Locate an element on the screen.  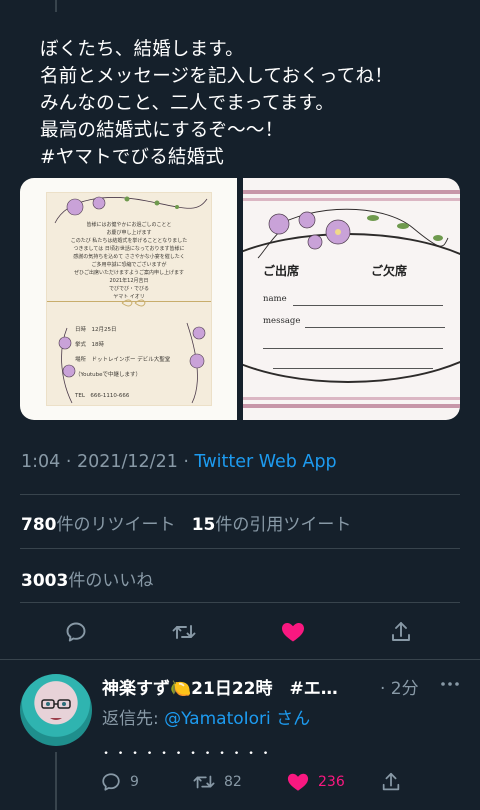
tweet-actions is located at coordinates (240, 632).